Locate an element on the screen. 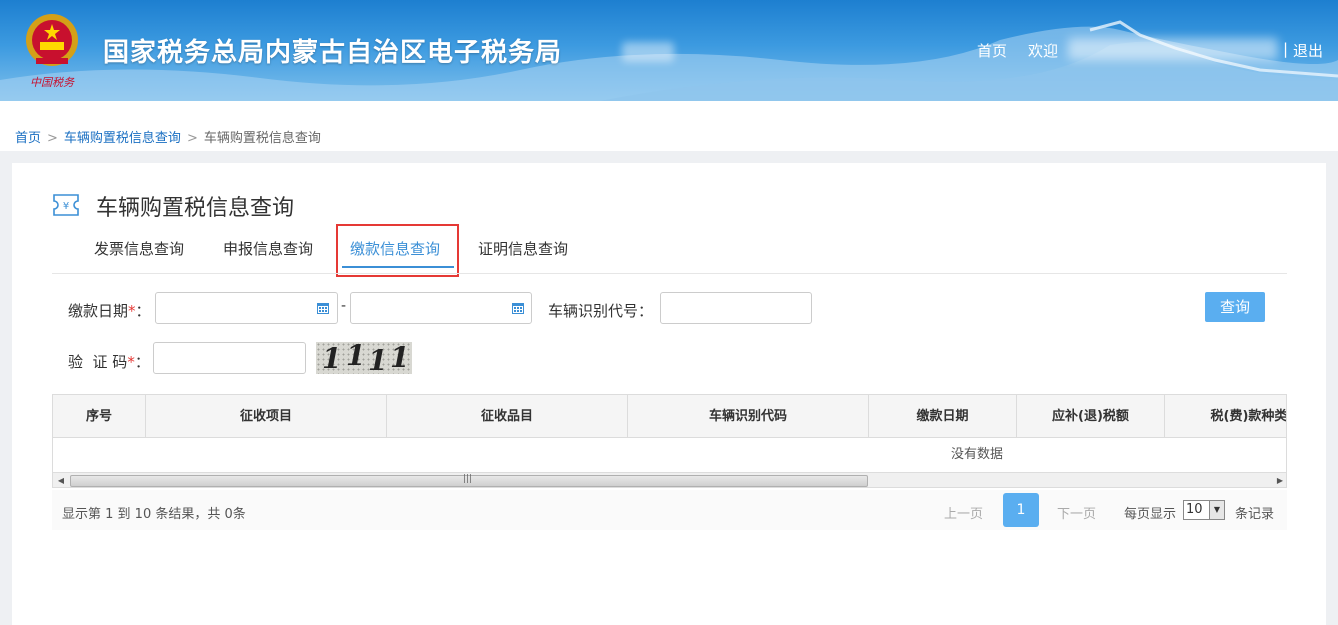 The height and width of the screenshot is (625, 1338). column-header: 征收品目 is located at coordinates (507, 416).